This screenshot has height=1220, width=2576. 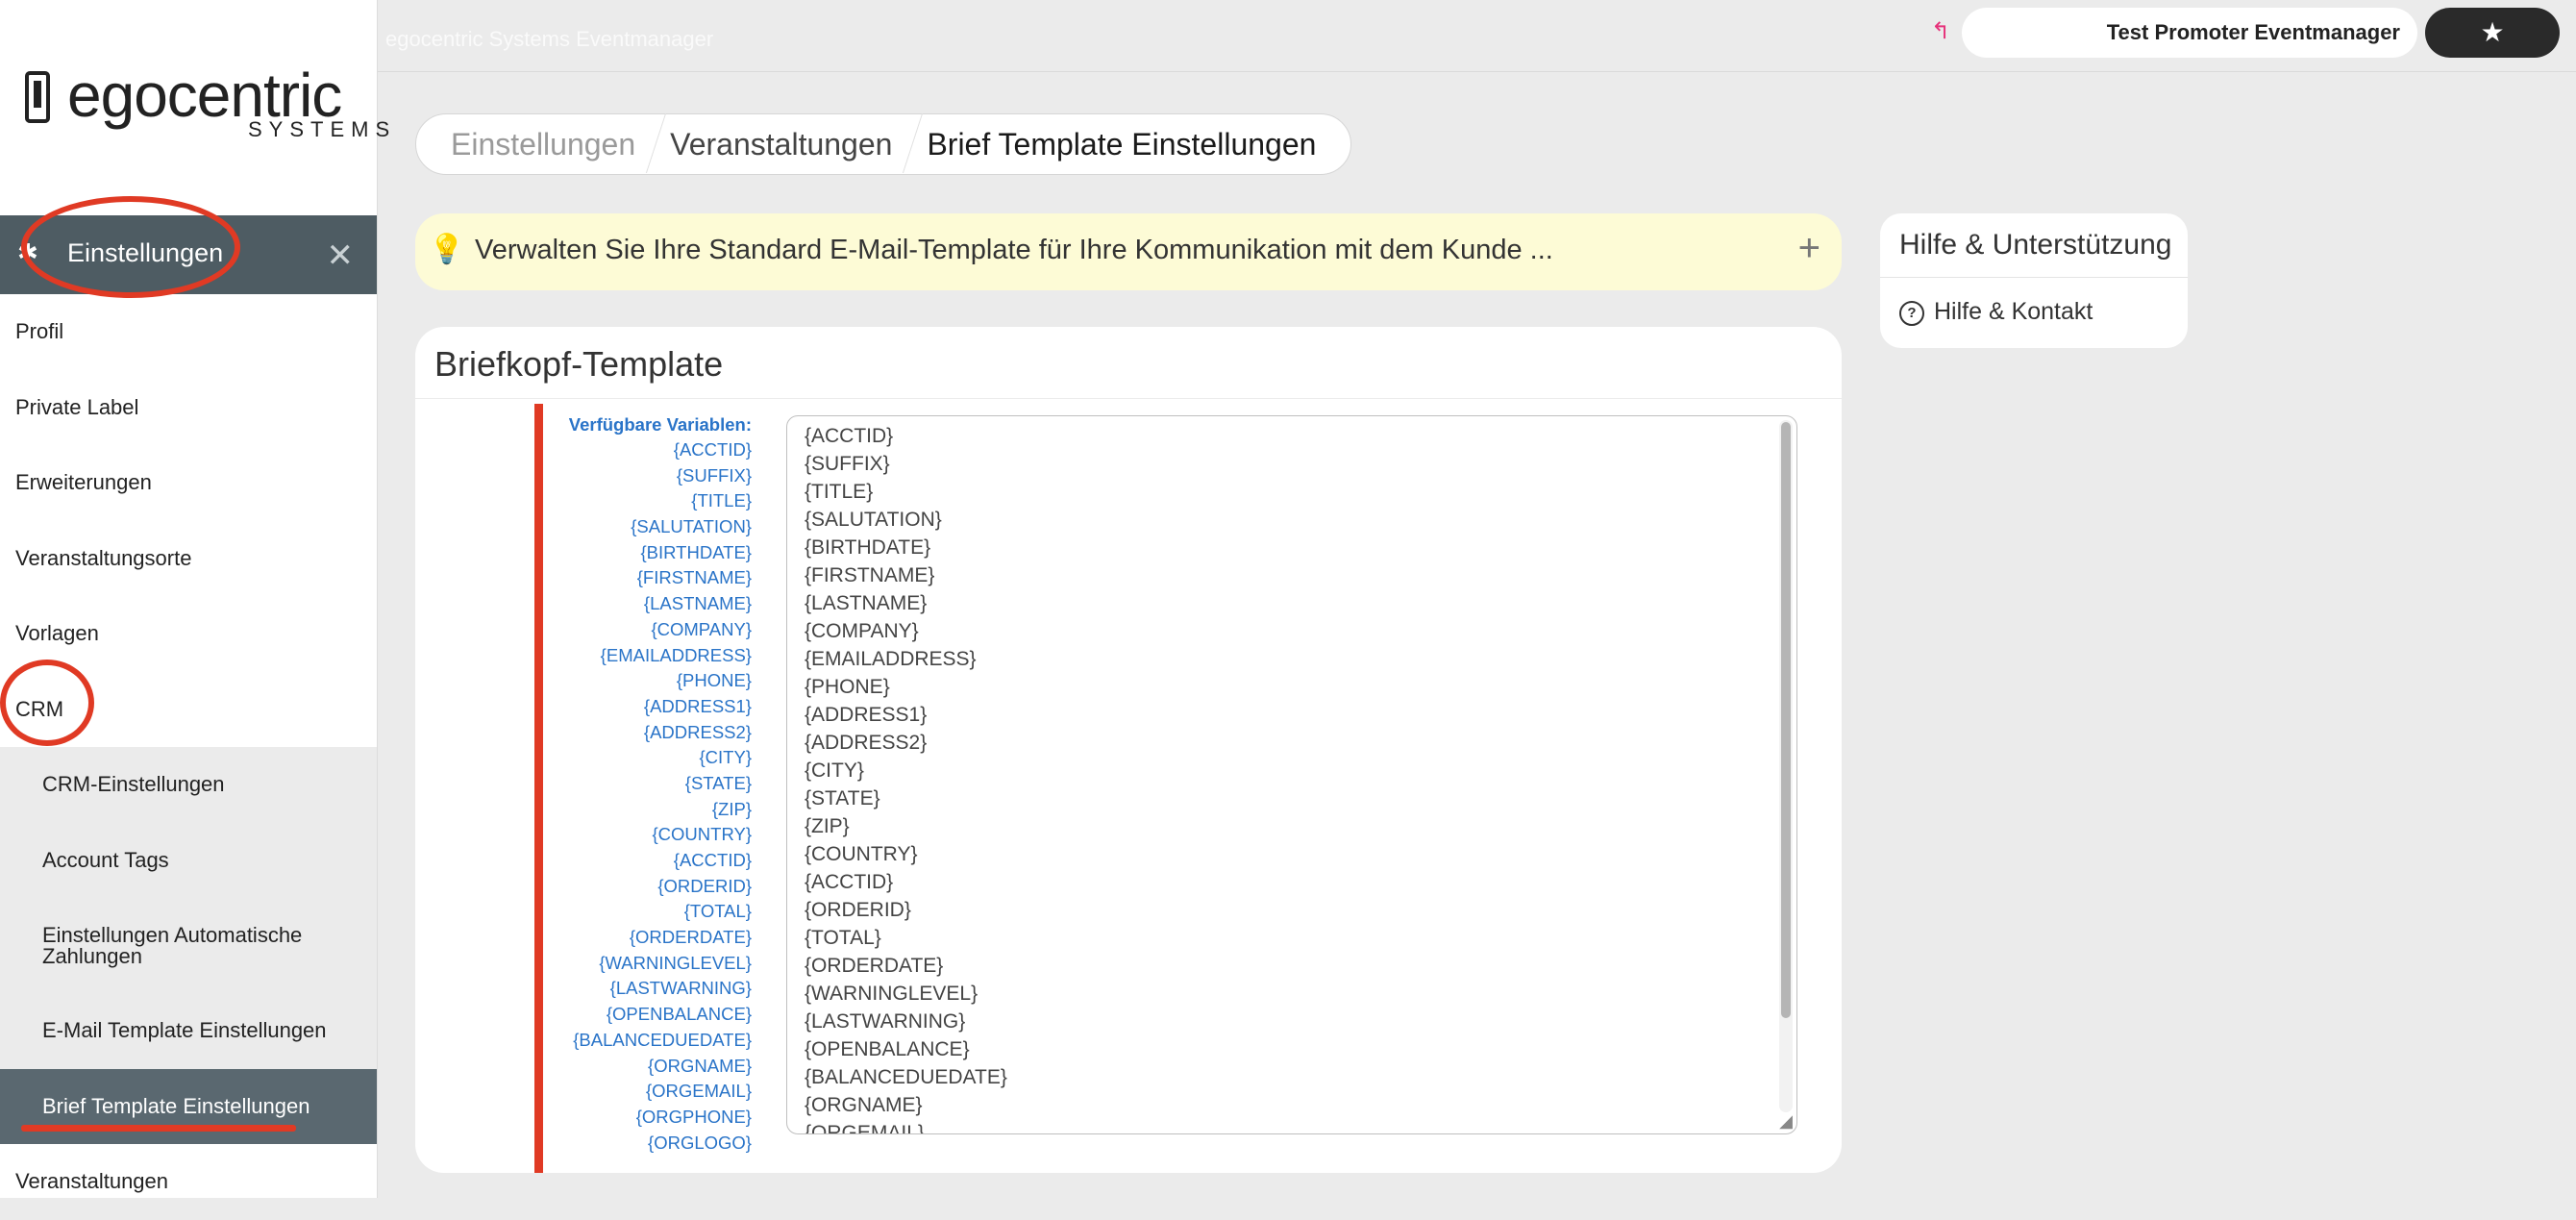 What do you see at coordinates (37, 97) in the screenshot?
I see `phone-logo-icon` at bounding box center [37, 97].